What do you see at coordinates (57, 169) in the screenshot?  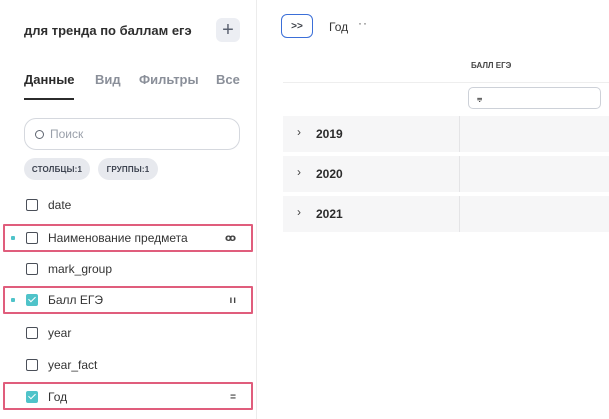 I see `columns-chip: СТОЛБЦЫ:1` at bounding box center [57, 169].